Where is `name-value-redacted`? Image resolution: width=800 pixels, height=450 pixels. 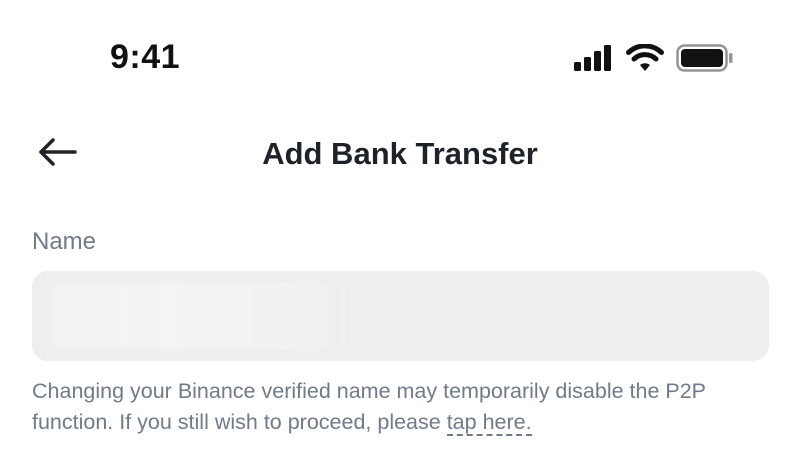 name-value-redacted is located at coordinates (199, 316).